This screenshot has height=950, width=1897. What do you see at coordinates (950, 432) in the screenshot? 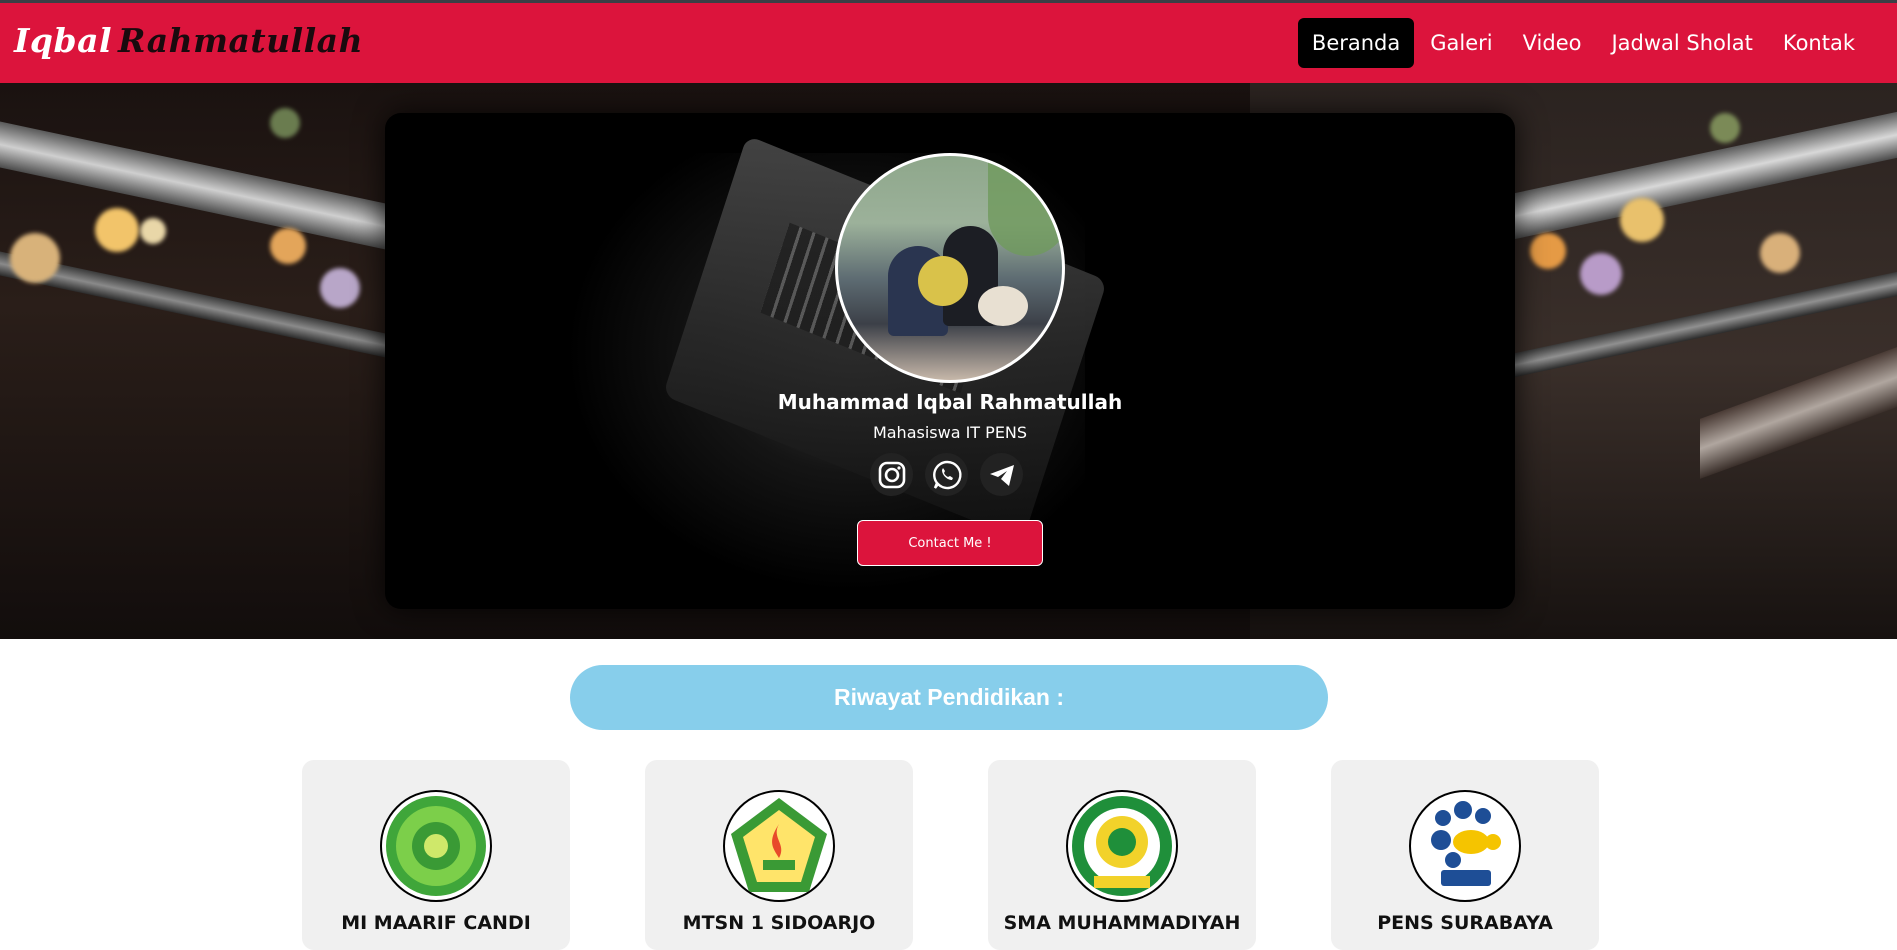
I see `profile-role: Mahasiswa IT PENS` at bounding box center [950, 432].